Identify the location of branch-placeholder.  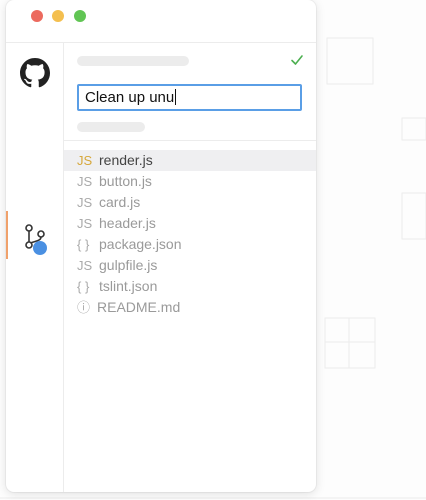
(133, 61).